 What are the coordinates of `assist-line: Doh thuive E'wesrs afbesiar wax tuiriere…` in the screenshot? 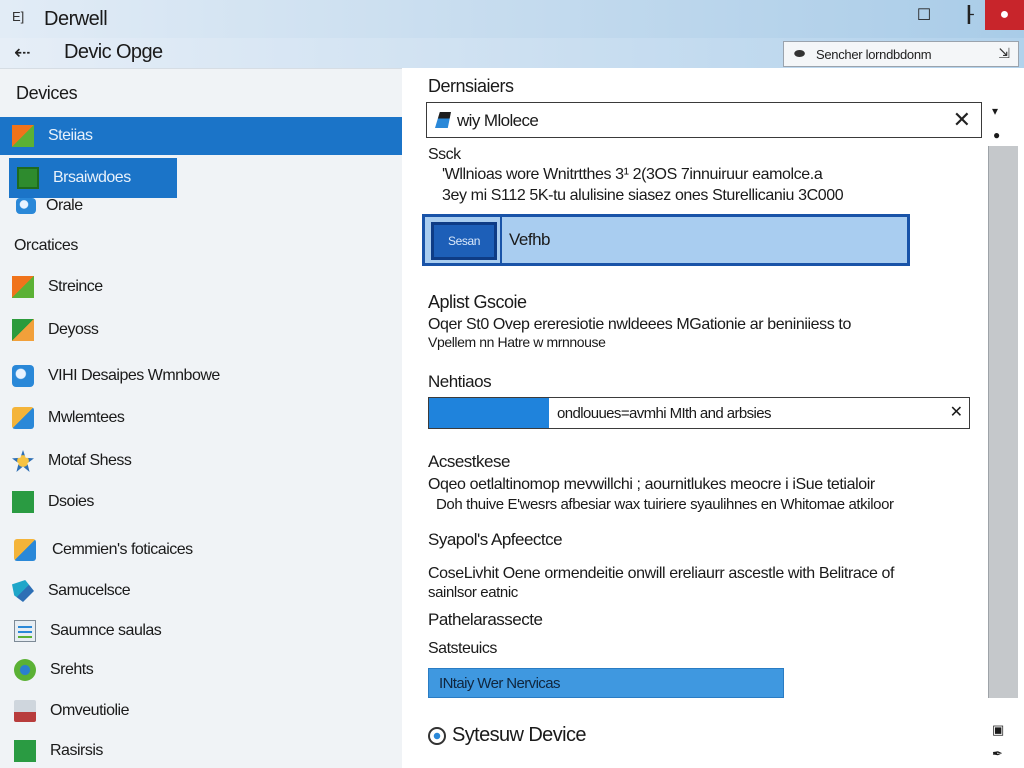 It's located at (665, 504).